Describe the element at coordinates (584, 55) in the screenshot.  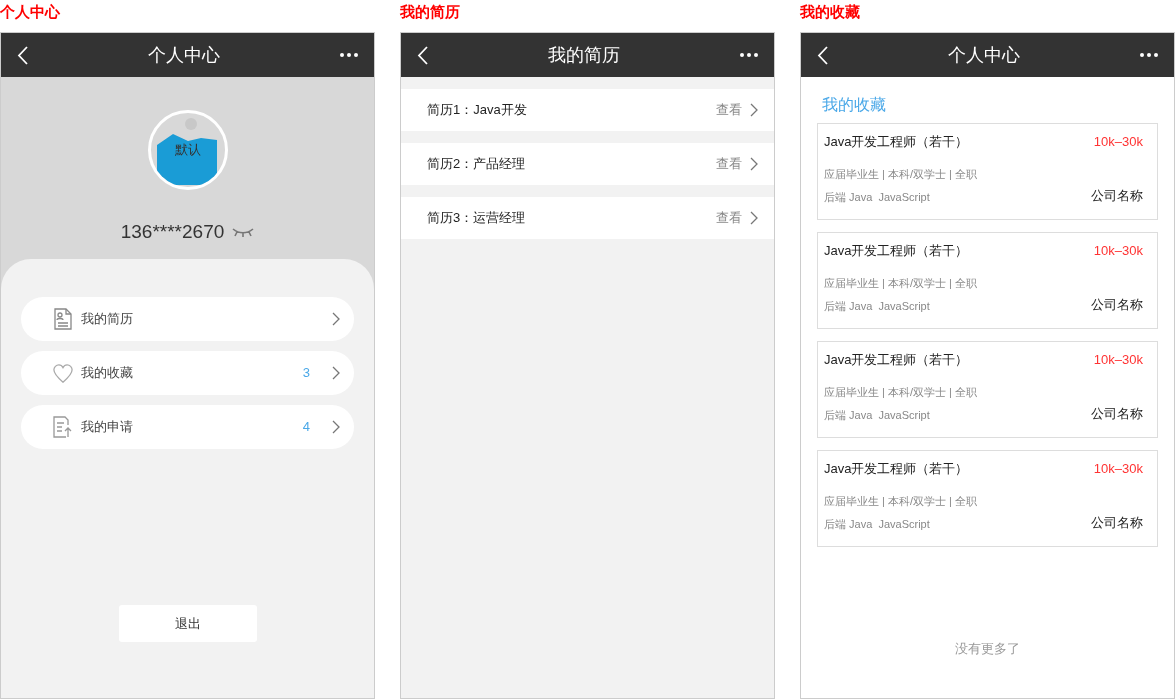
I see `nav-title: 我的简历` at that location.